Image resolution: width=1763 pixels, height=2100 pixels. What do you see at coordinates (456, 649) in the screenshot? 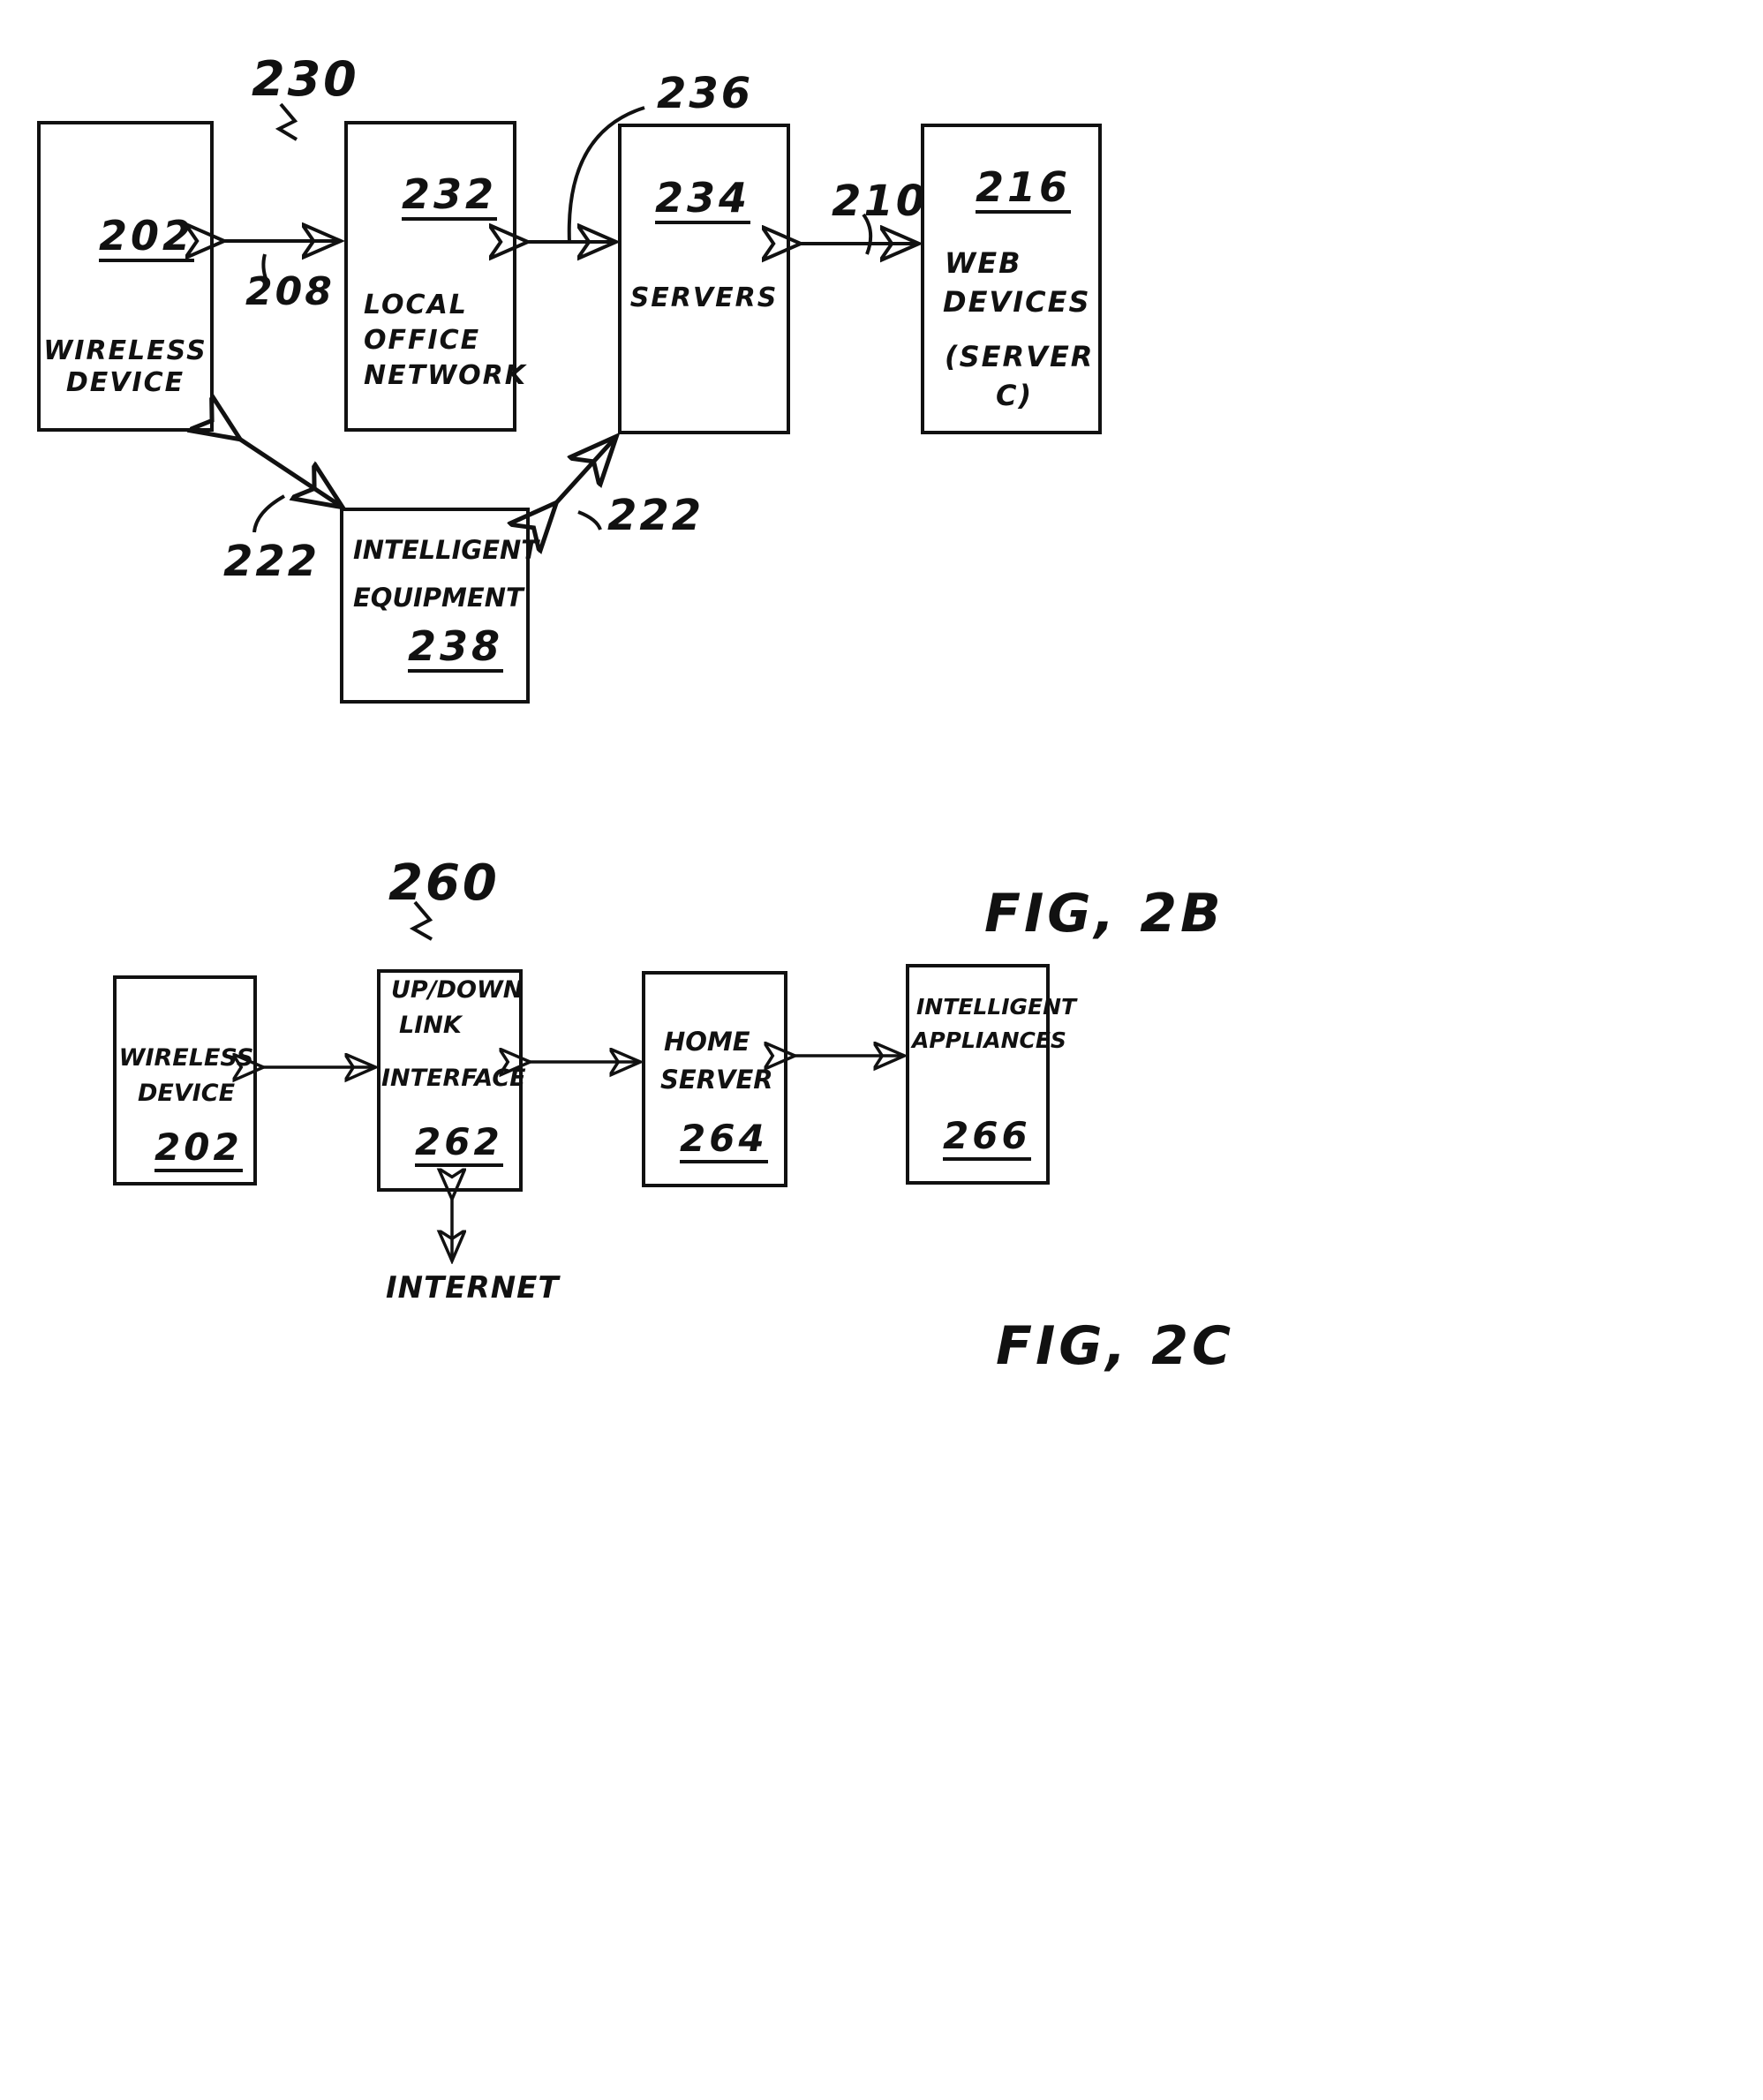
I see `box-238-ref: 238` at bounding box center [456, 649].